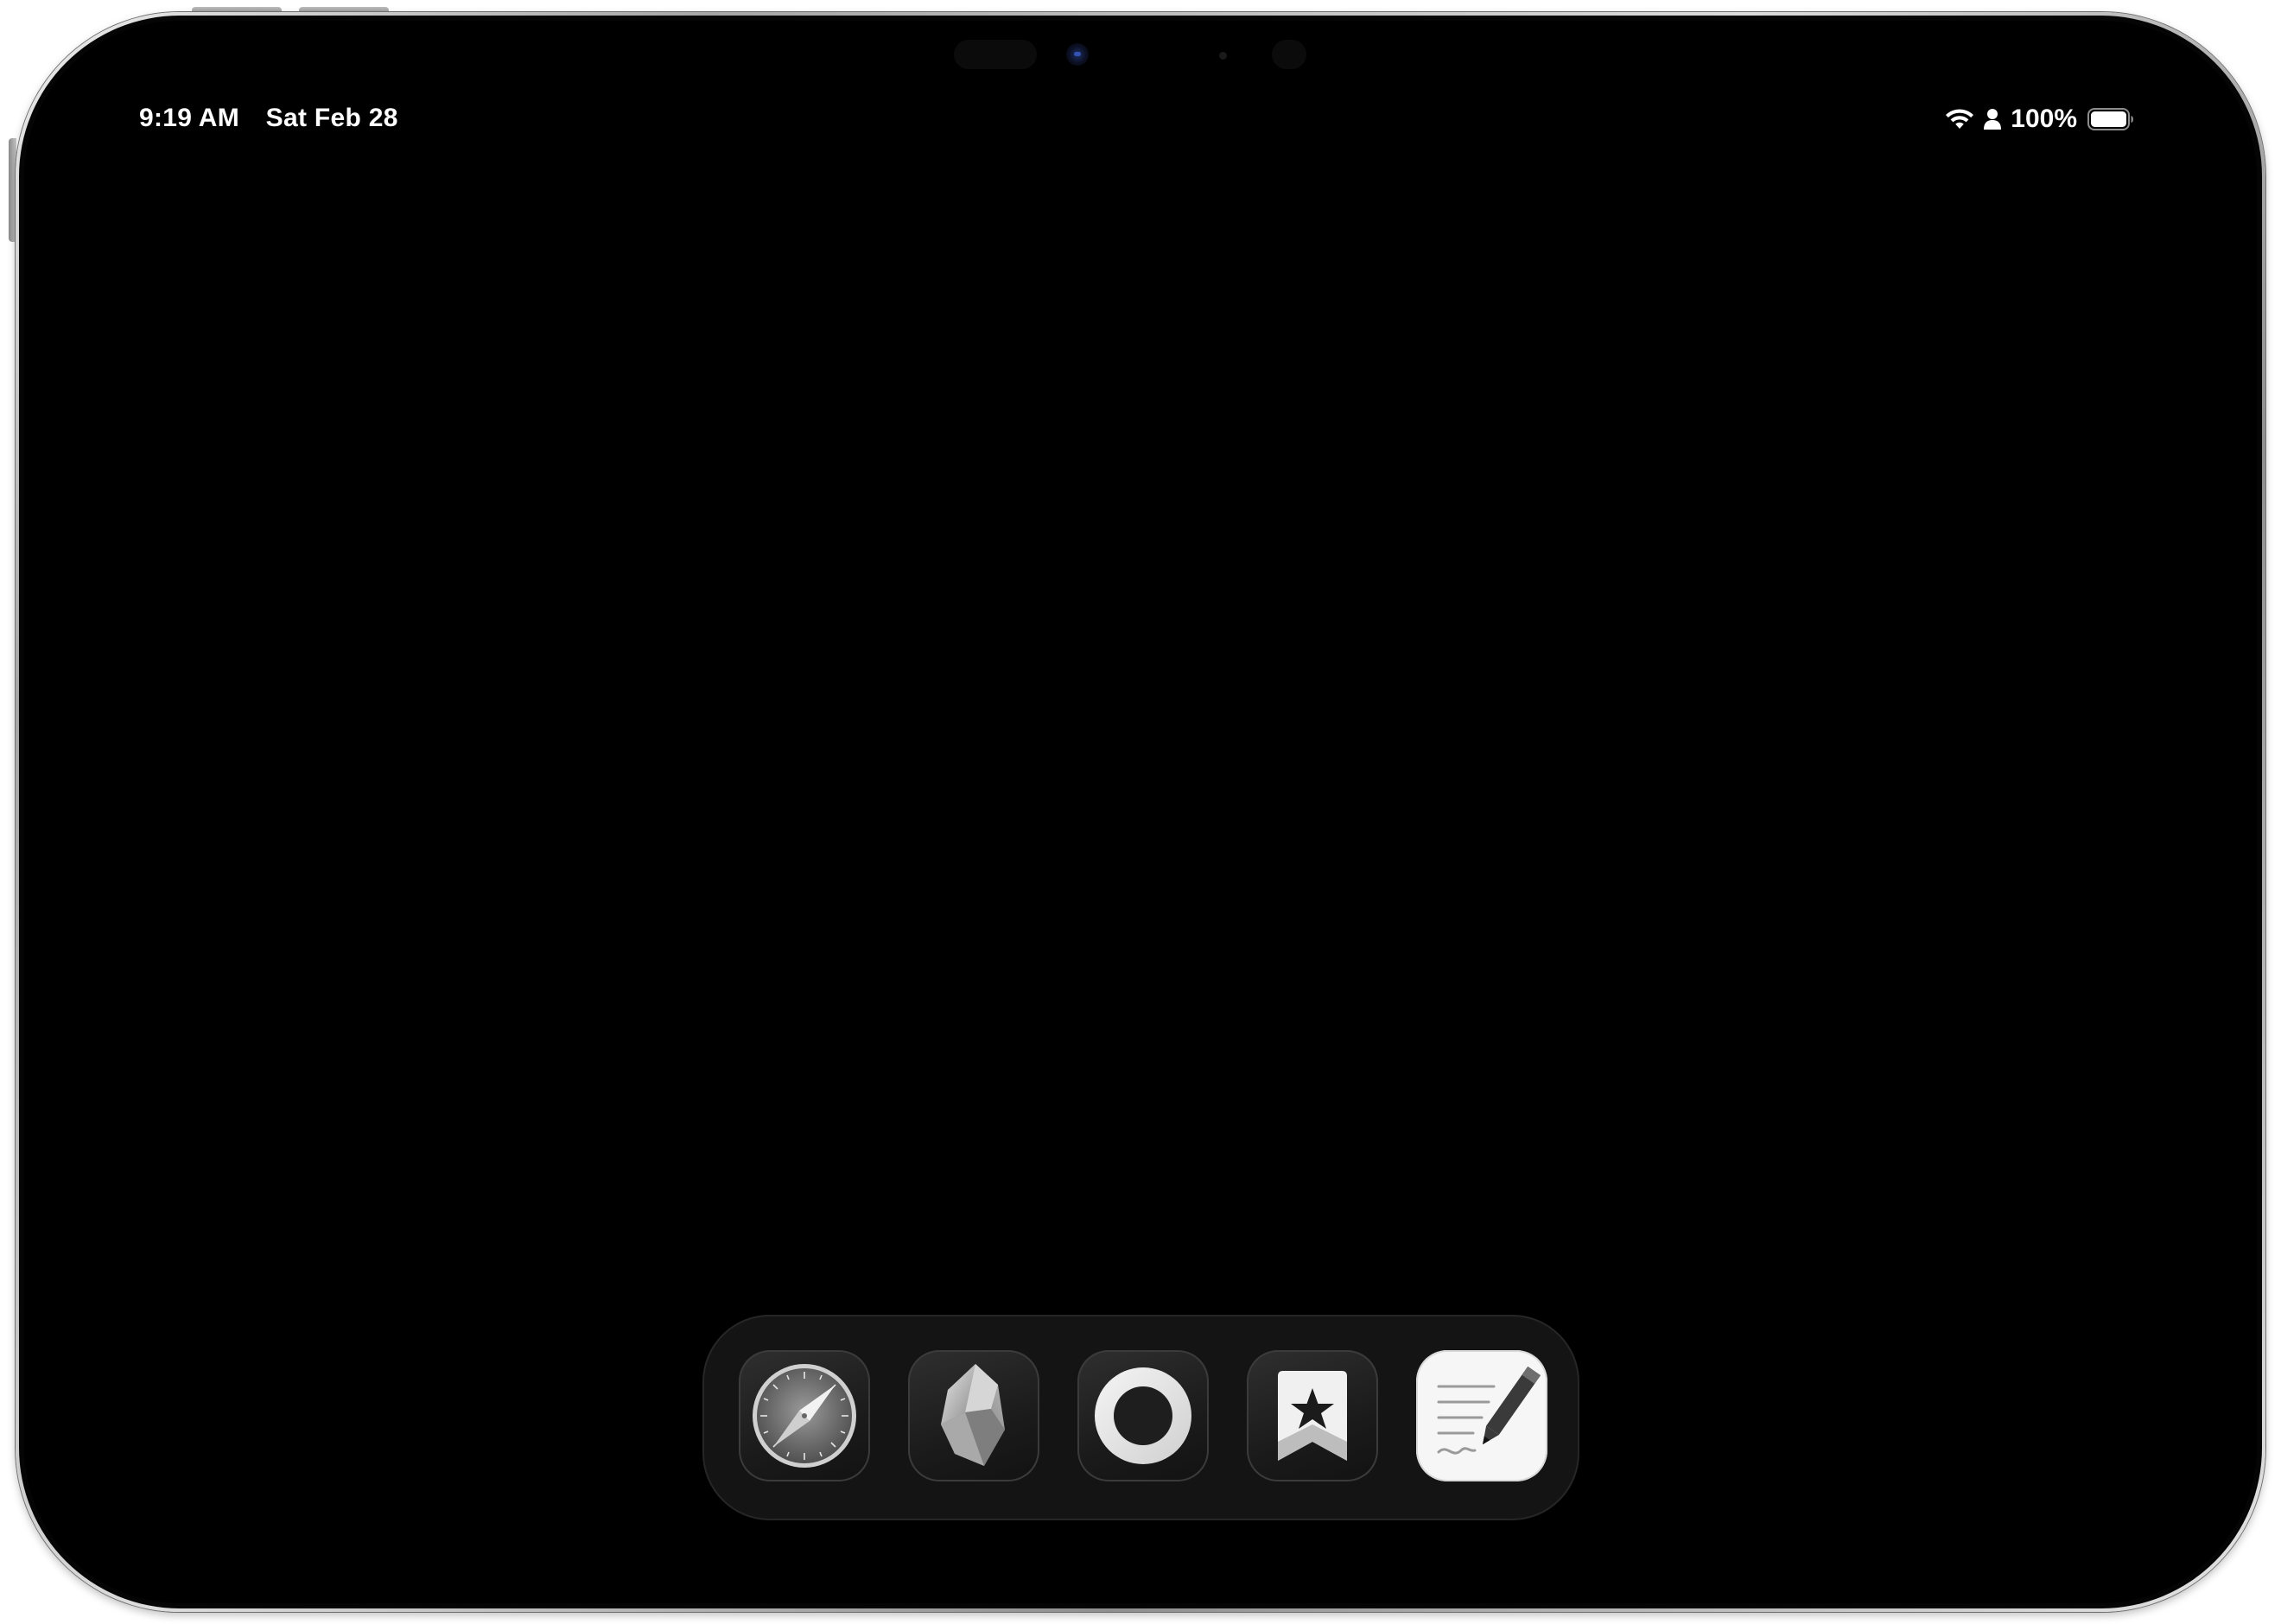  Describe the element at coordinates (1489, 1410) in the screenshot. I see `notes-pencil-icon` at that location.